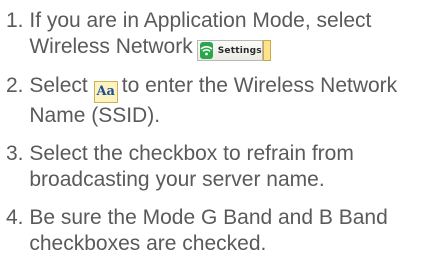  Describe the element at coordinates (105, 92) in the screenshot. I see `aa-text-icon: Aa` at that location.